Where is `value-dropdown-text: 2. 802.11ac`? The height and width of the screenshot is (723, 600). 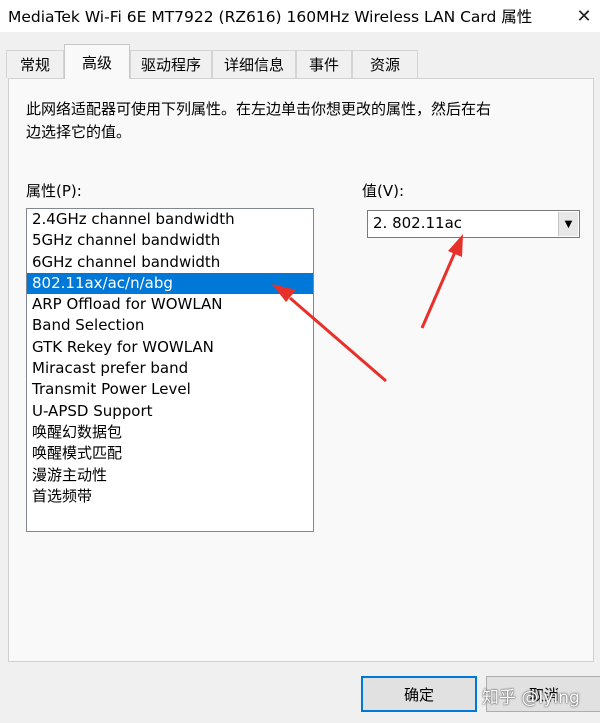
value-dropdown-text: 2. 802.11ac is located at coordinates (418, 223).